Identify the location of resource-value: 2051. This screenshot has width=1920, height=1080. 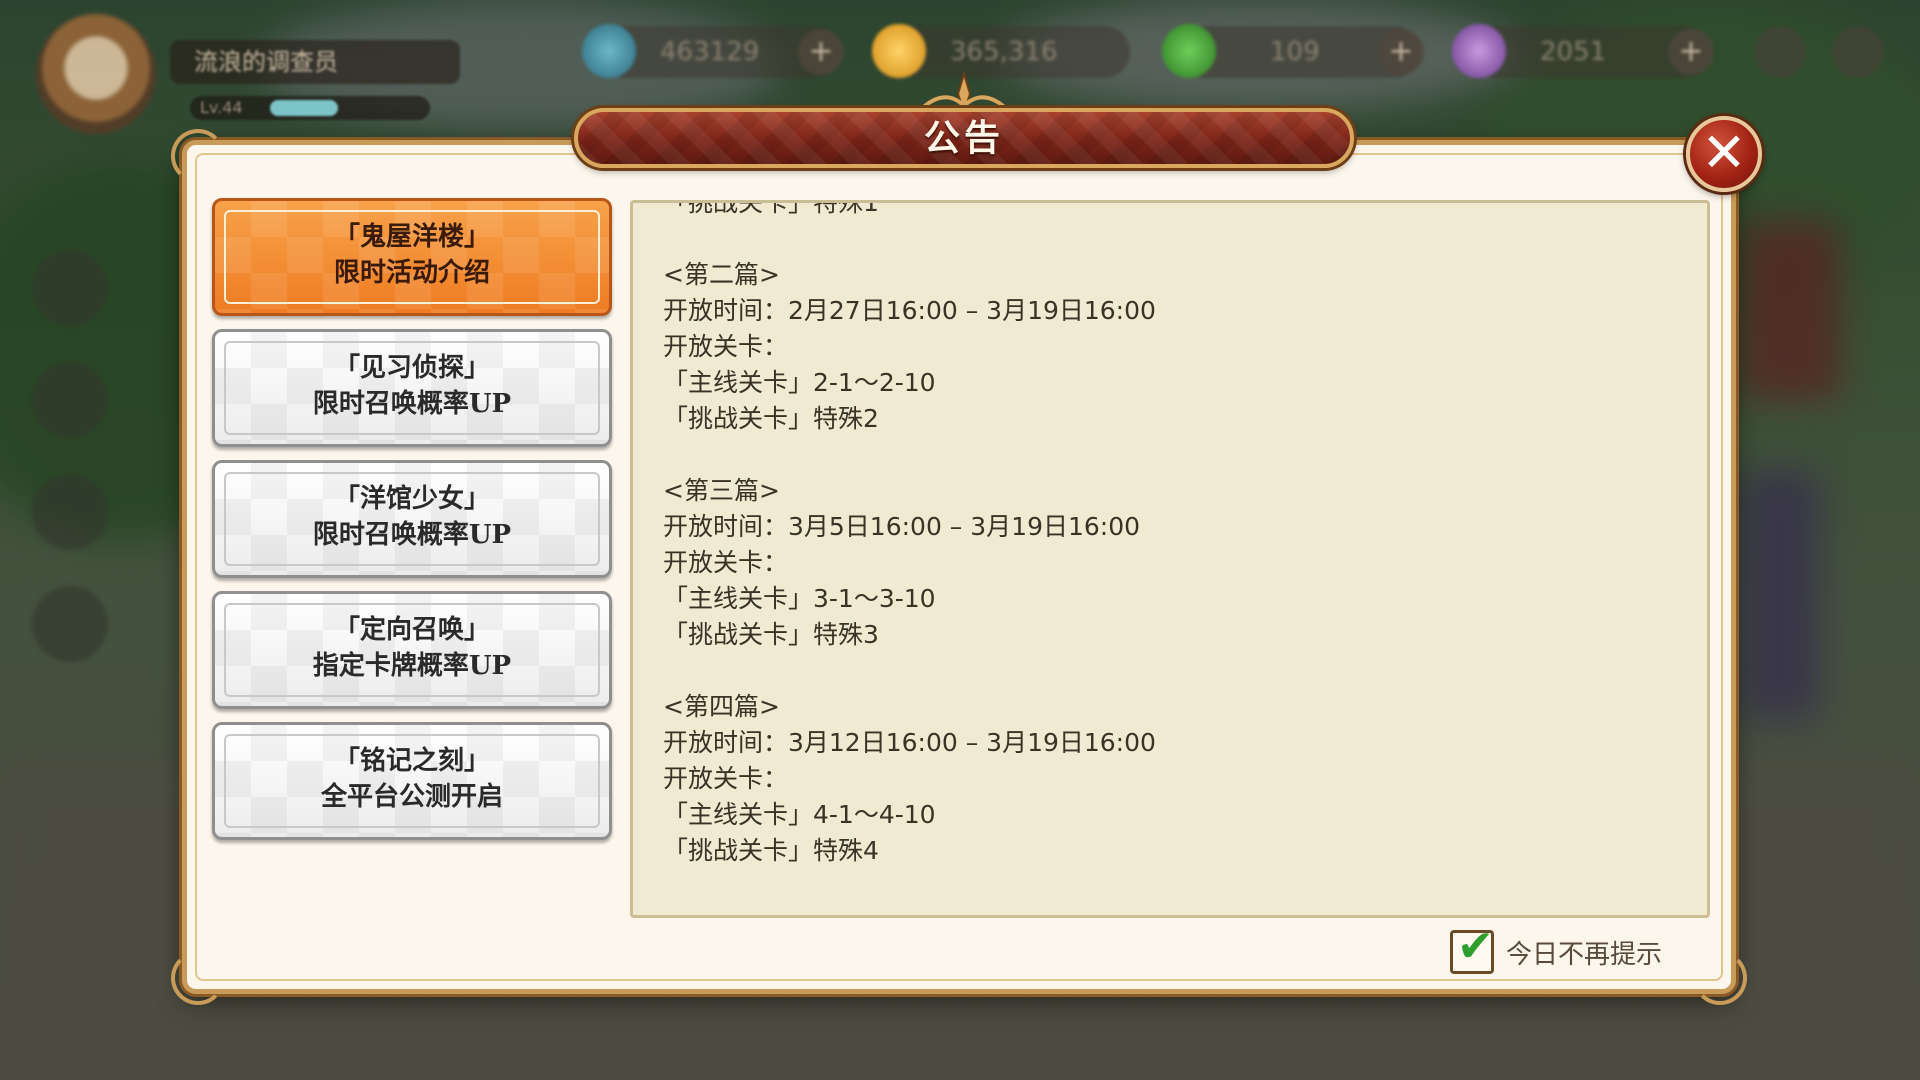
(1573, 52).